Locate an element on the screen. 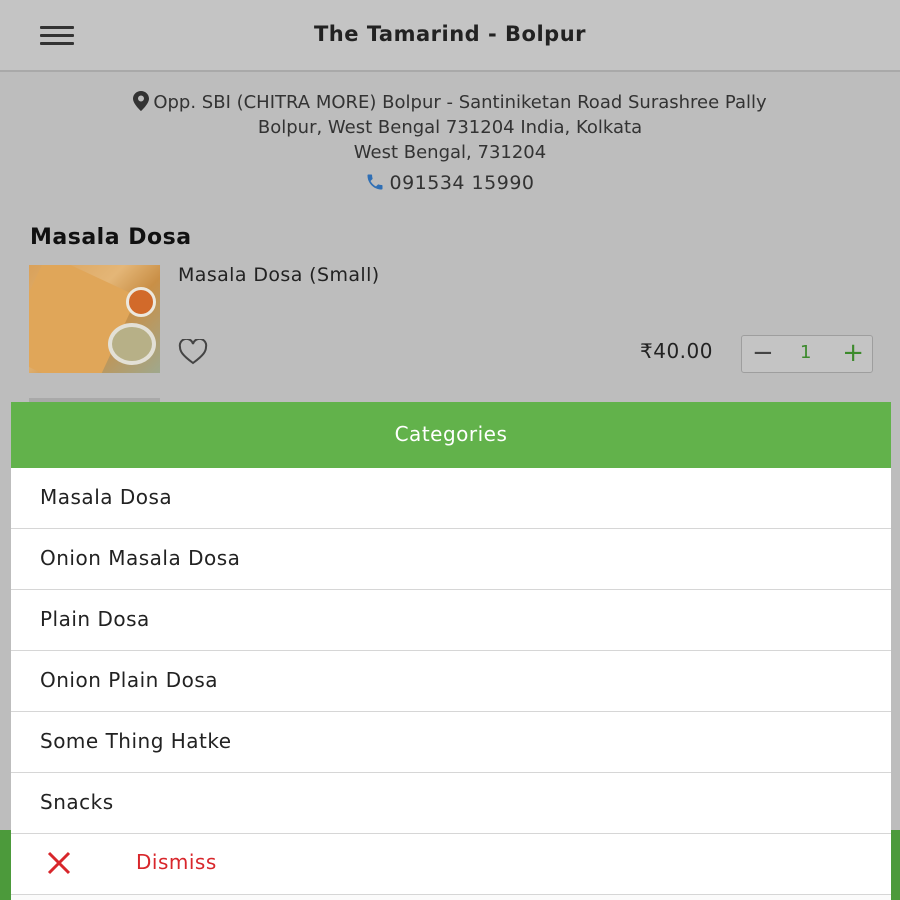 The height and width of the screenshot is (900, 900). page-title: The Tamarind - Bolpur is located at coordinates (449, 34).